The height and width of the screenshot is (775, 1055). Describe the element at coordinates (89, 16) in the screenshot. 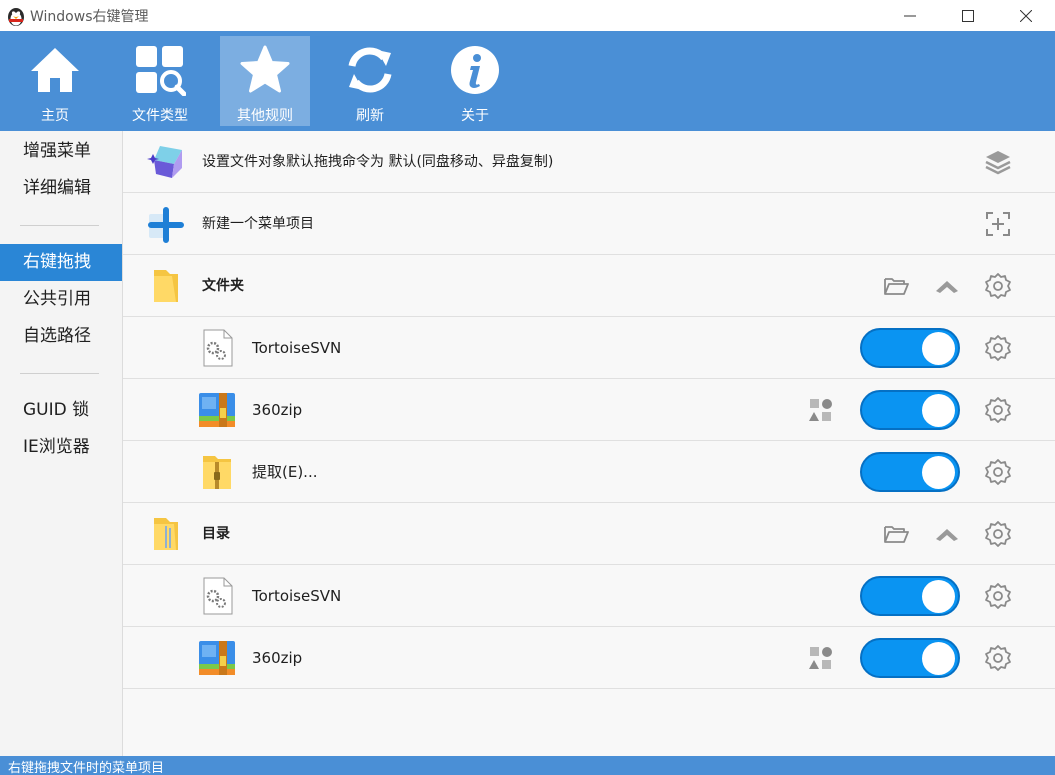

I see `window-title: Windows右键管理` at that location.